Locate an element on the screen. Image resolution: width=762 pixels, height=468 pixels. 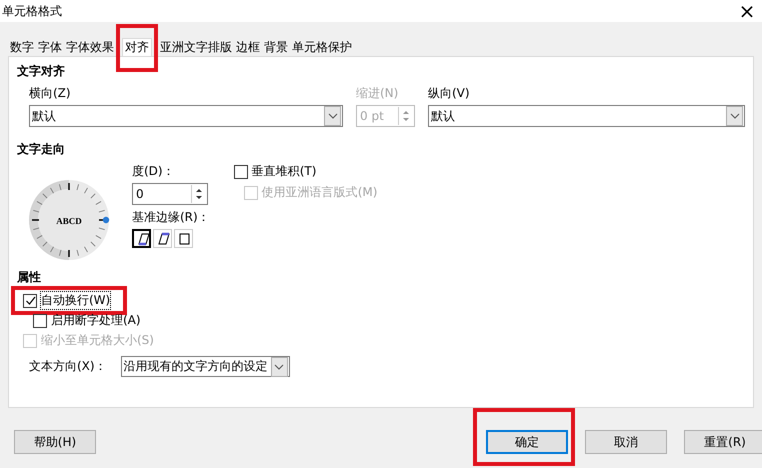
field-label: 文本方向(X)： is located at coordinates (68, 366).